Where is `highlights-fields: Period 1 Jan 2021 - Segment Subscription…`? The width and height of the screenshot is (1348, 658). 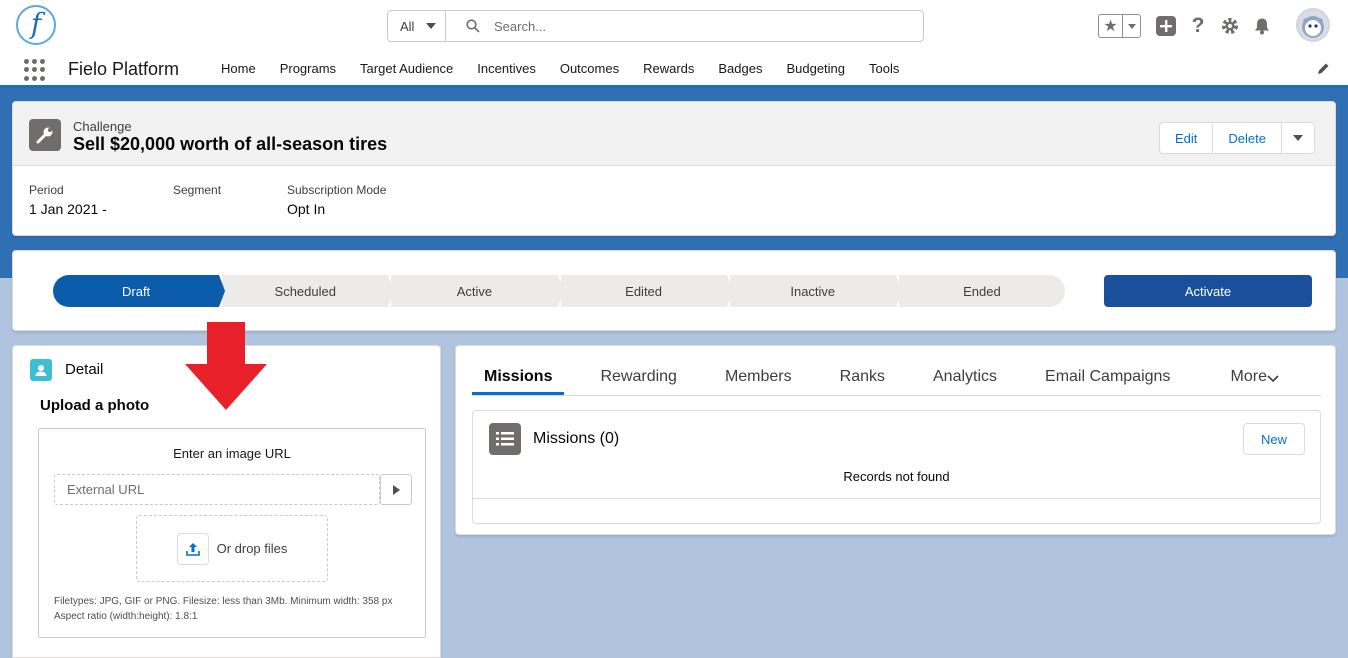 highlights-fields: Period 1 Jan 2021 - Segment Subscription… is located at coordinates (232, 200).